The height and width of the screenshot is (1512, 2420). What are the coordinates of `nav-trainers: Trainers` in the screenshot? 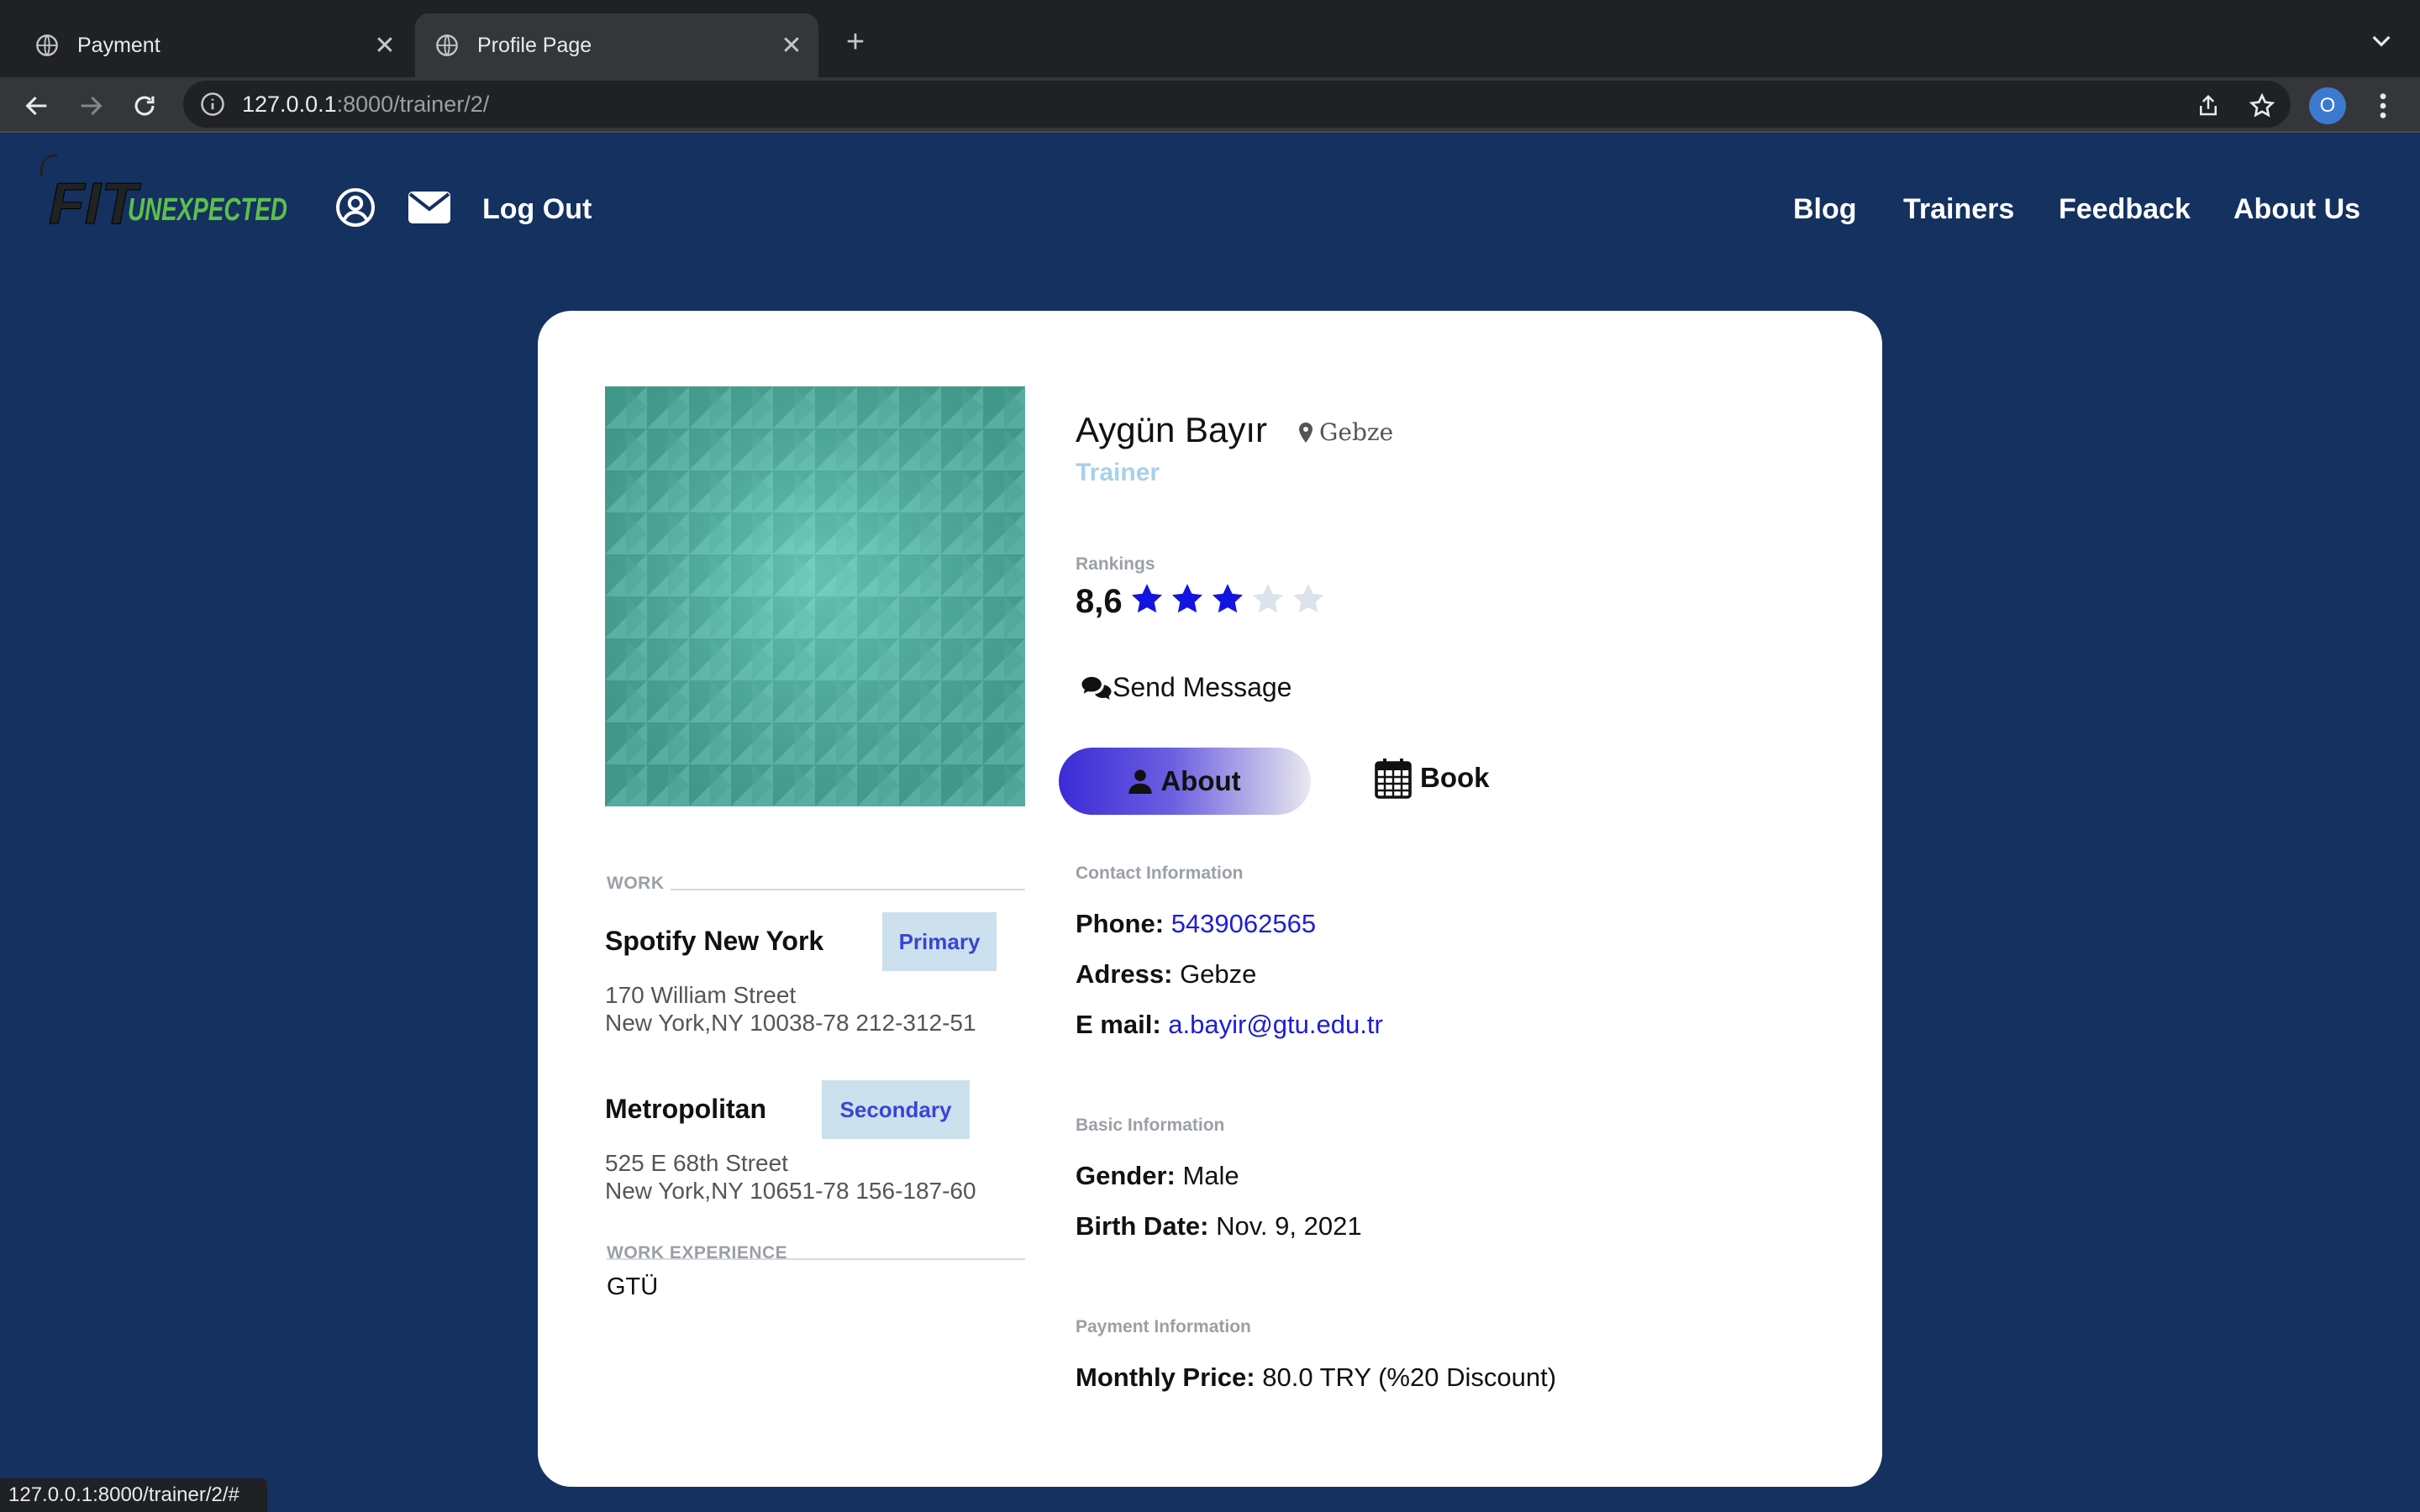 It's located at (1959, 209).